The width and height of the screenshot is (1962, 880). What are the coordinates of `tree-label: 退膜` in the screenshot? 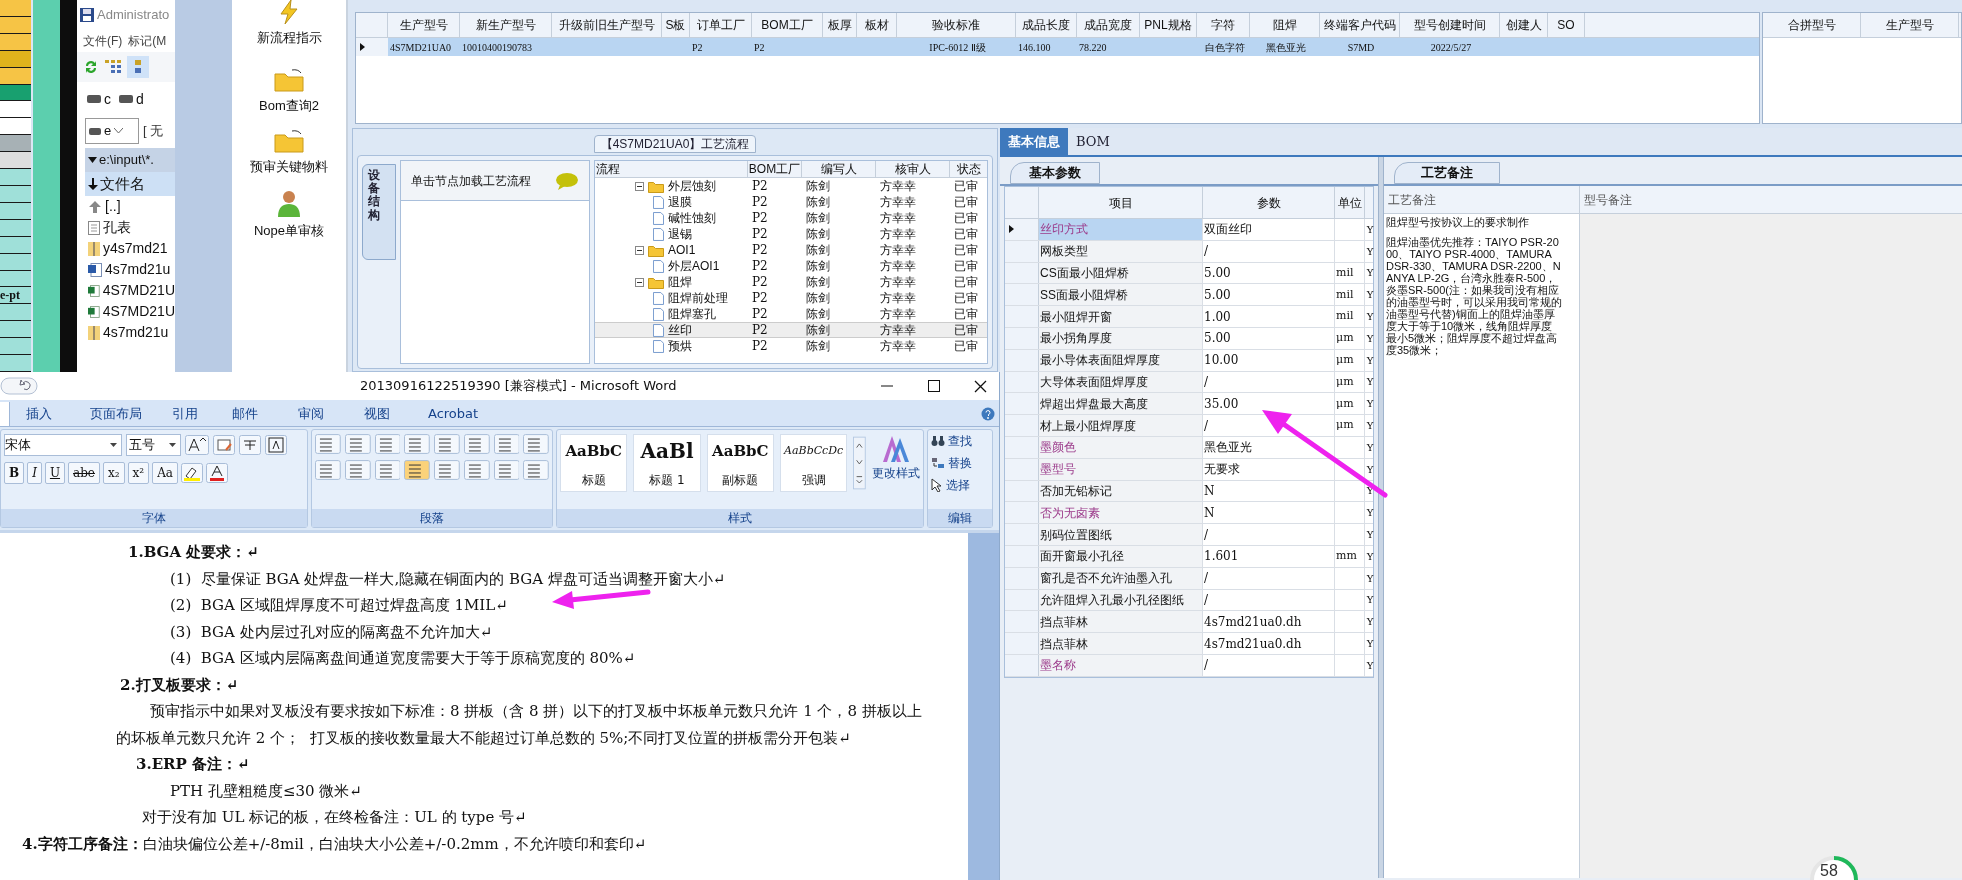 It's located at (680, 202).